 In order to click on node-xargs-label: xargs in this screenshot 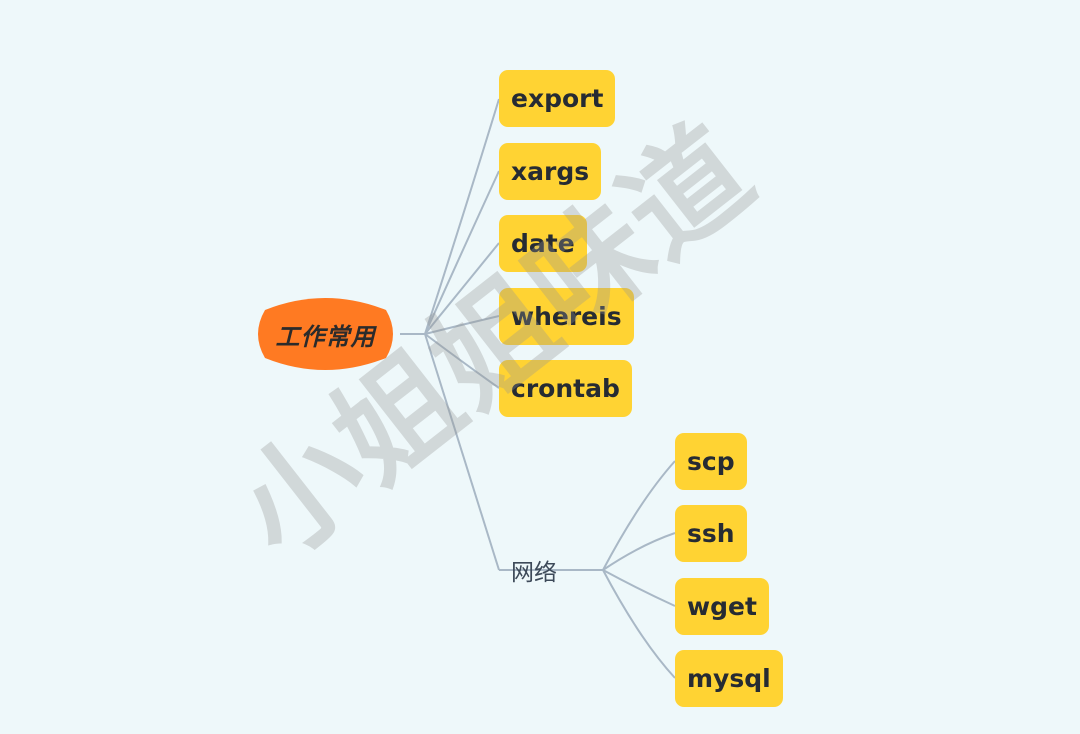, I will do `click(550, 171)`.